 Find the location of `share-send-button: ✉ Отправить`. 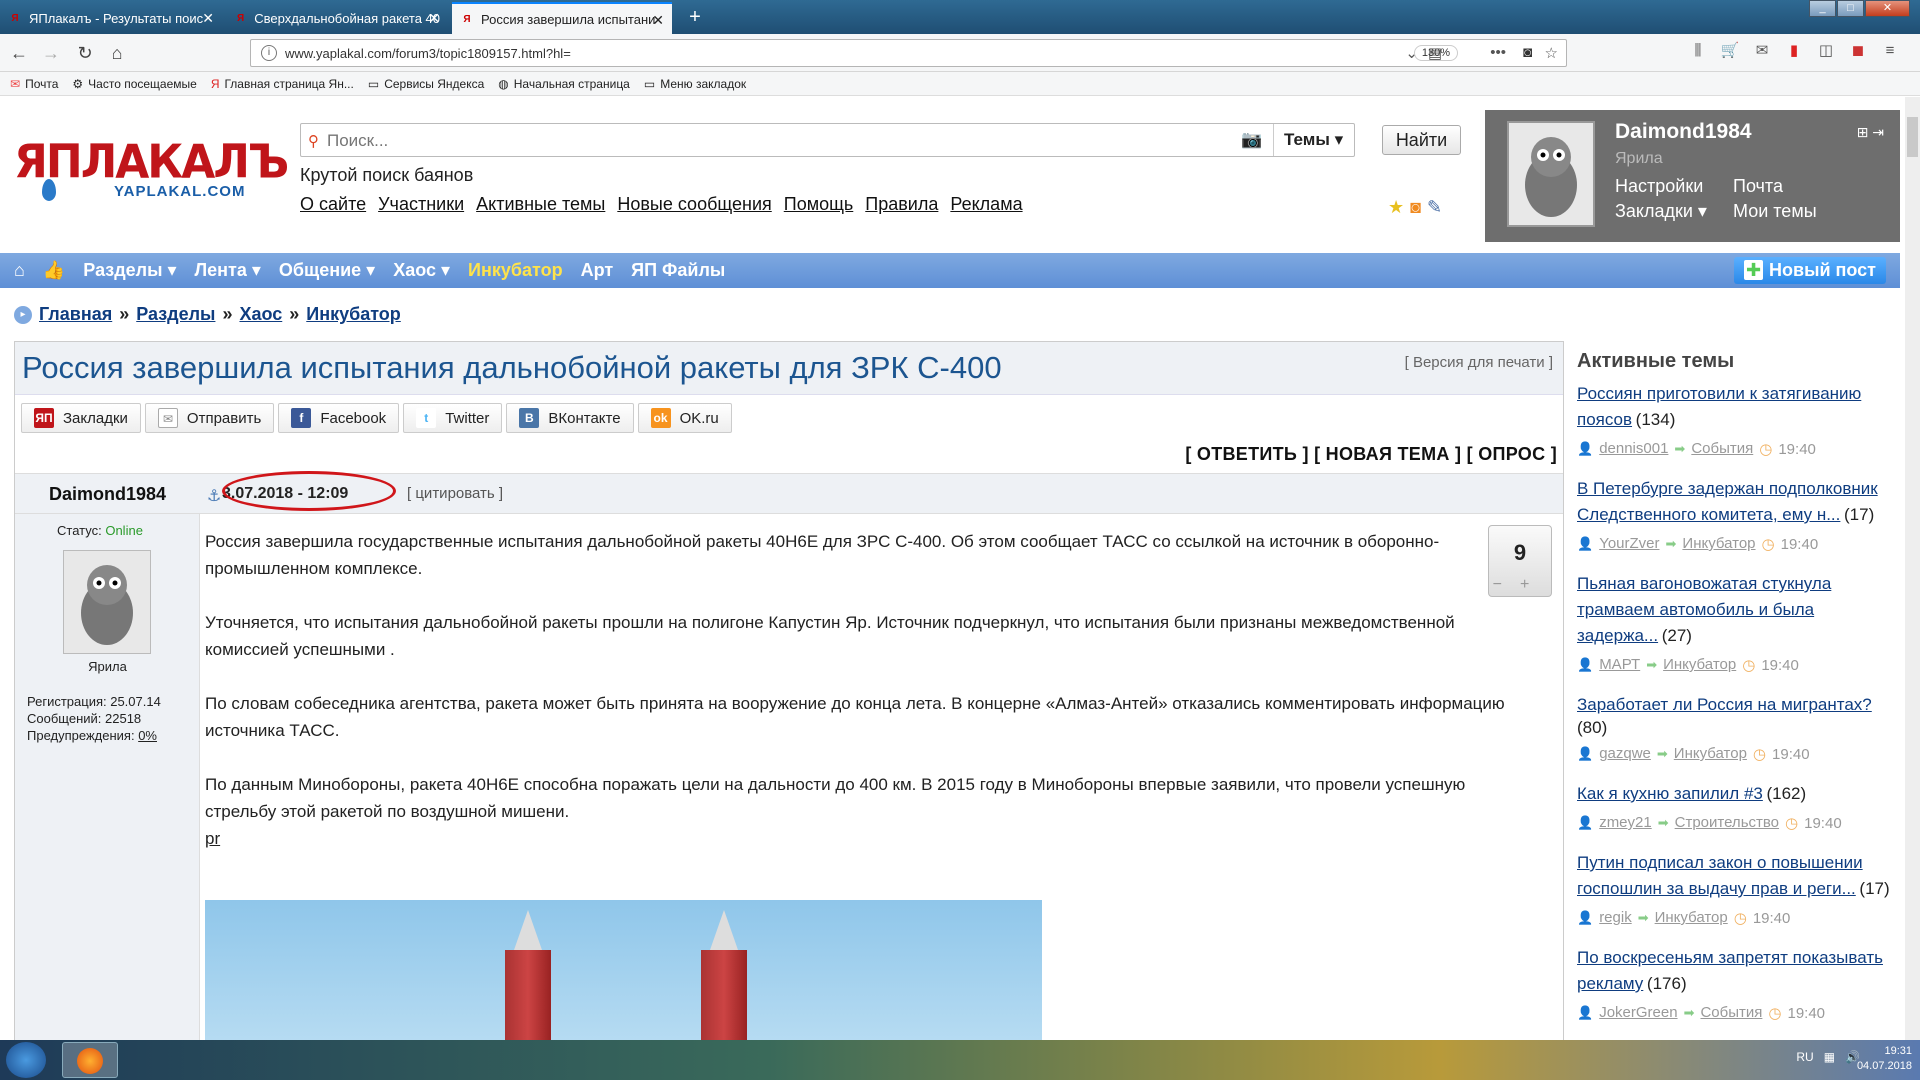

share-send-button: ✉ Отправить is located at coordinates (209, 418).